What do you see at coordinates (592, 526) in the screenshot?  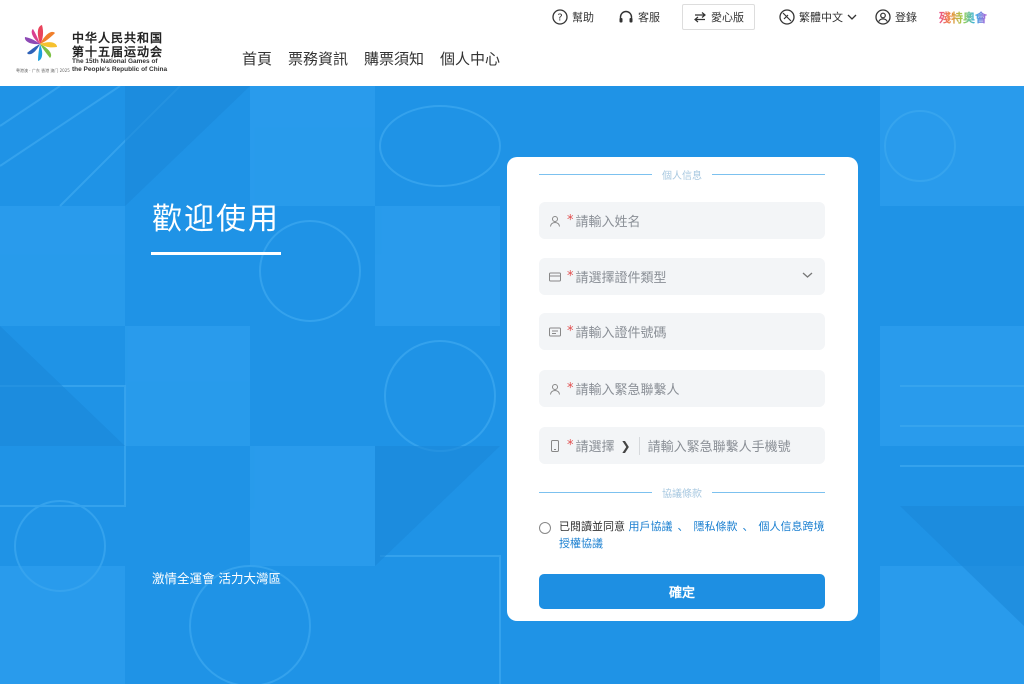 I see `agree-prefix: 已閱讀並同意` at bounding box center [592, 526].